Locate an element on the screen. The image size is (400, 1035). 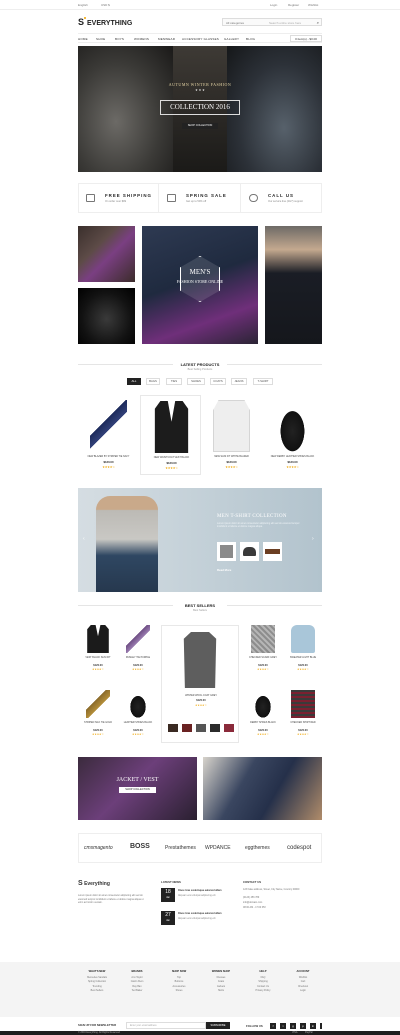
search-input: Search entire store here is located at coordinates (285, 23).